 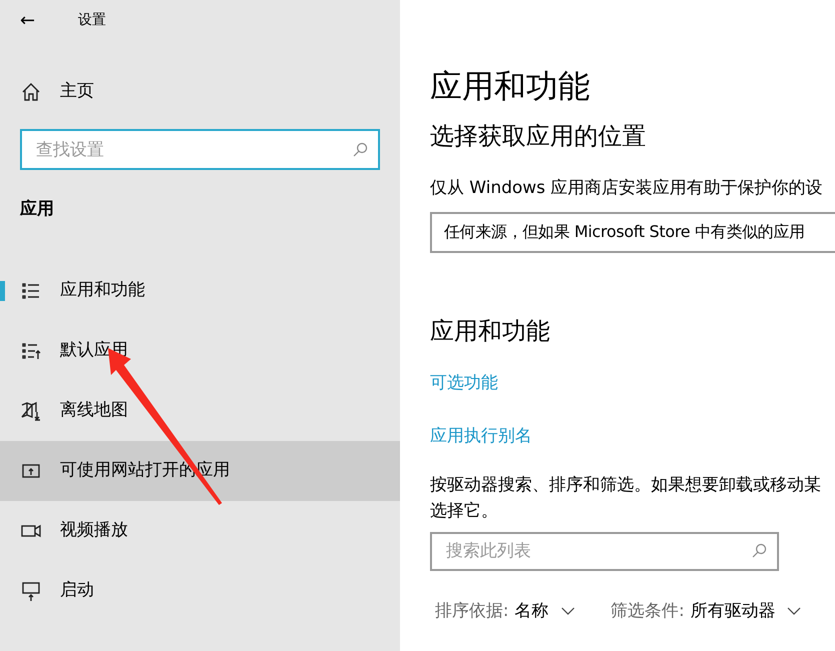 What do you see at coordinates (36, 209) in the screenshot?
I see `section-heading: 应用` at bounding box center [36, 209].